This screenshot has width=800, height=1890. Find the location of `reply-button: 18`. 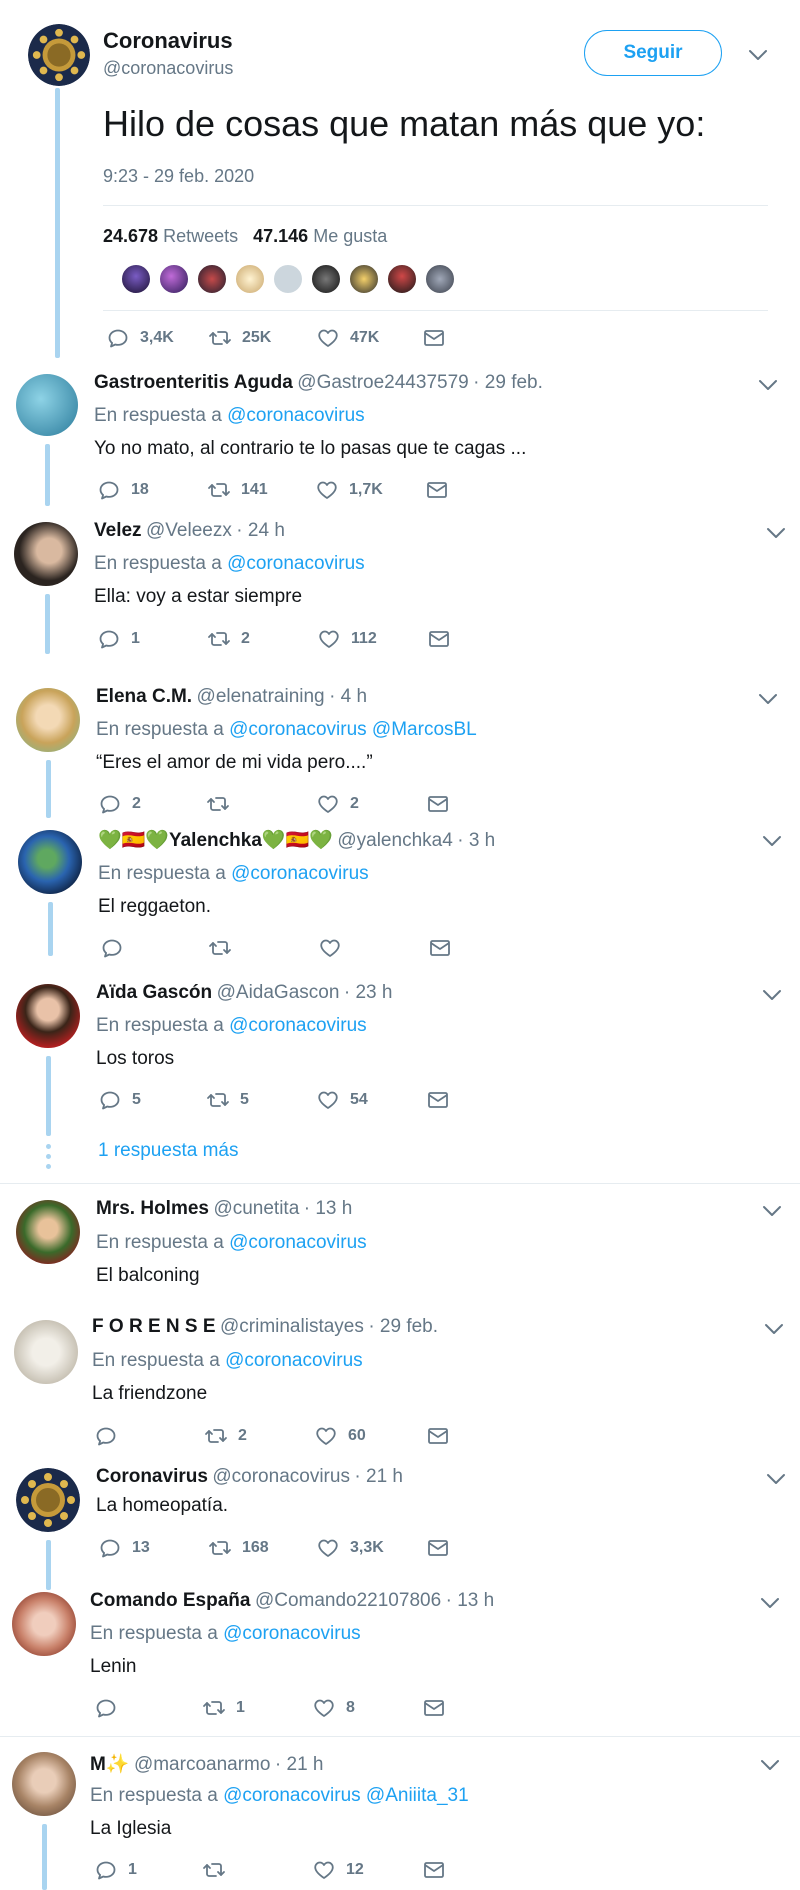

reply-button: 18 is located at coordinates (123, 490).